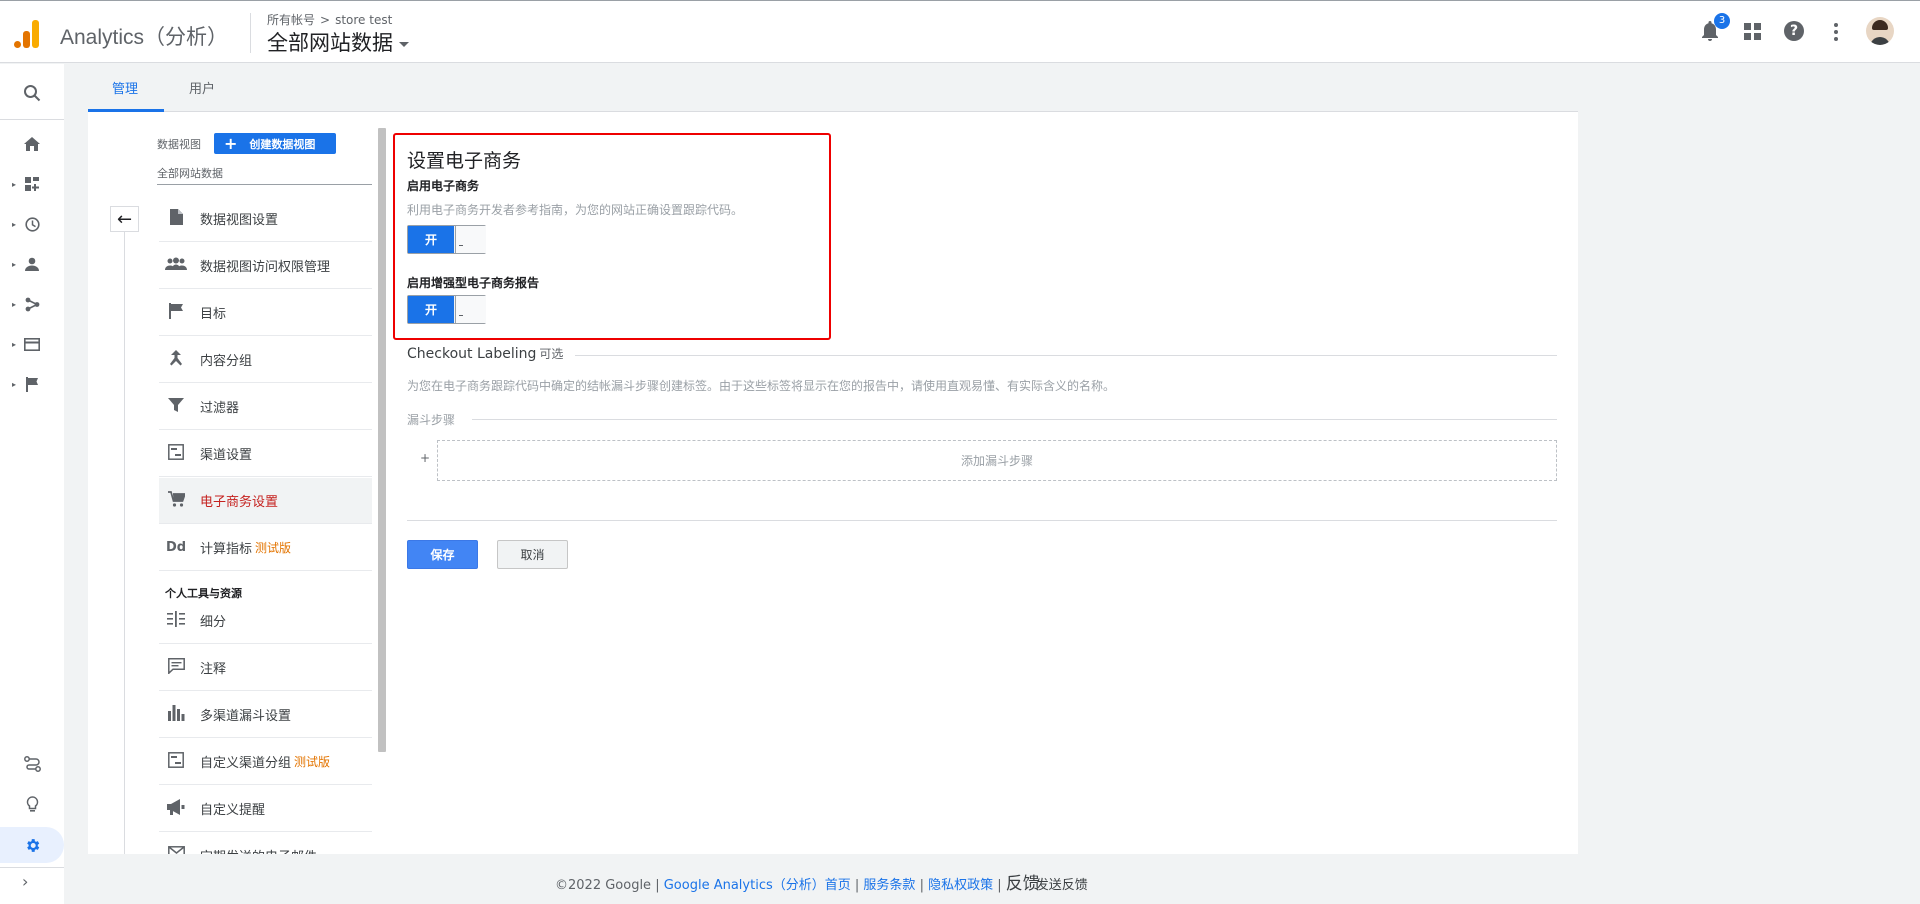 This screenshot has width=1920, height=904. What do you see at coordinates (330, 43) in the screenshot?
I see `property-name: 全部网站数据` at bounding box center [330, 43].